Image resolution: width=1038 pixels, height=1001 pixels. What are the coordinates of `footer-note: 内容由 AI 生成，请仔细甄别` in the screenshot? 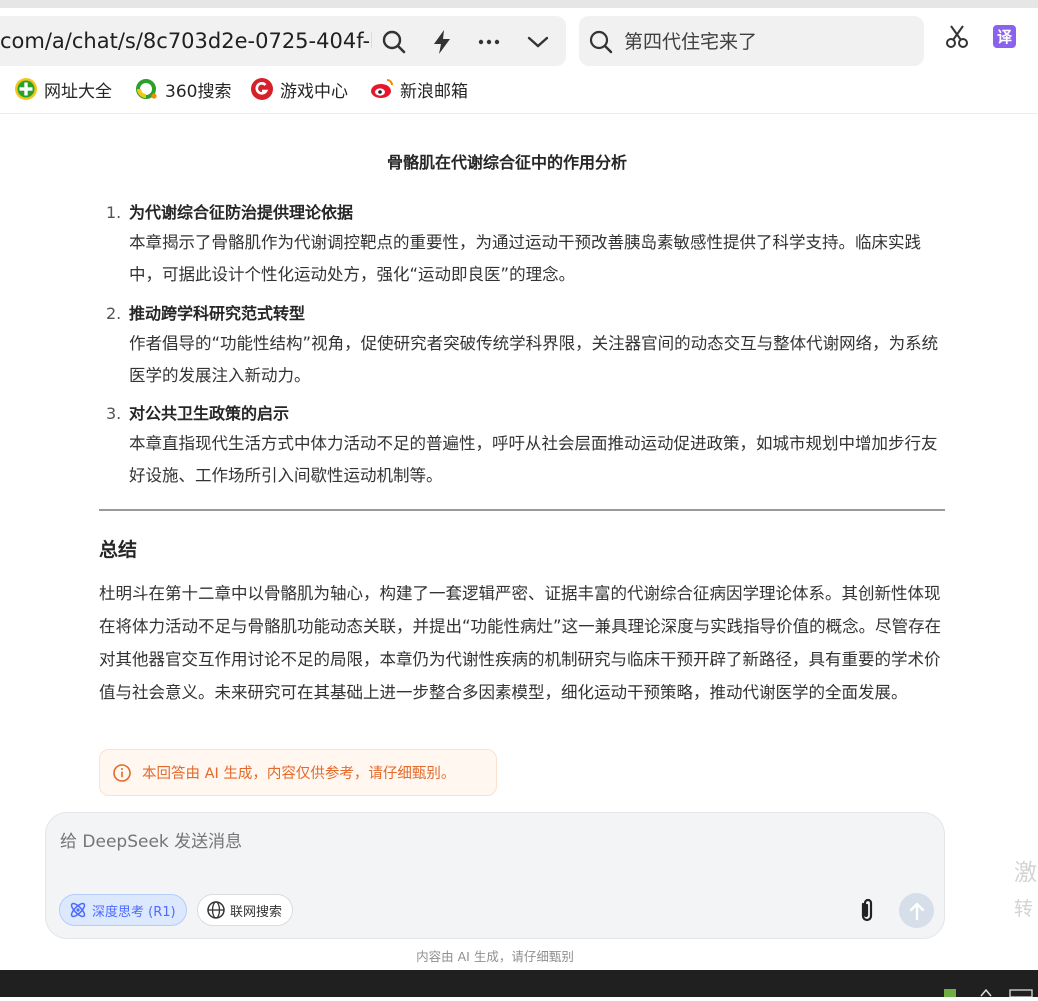 It's located at (495, 956).